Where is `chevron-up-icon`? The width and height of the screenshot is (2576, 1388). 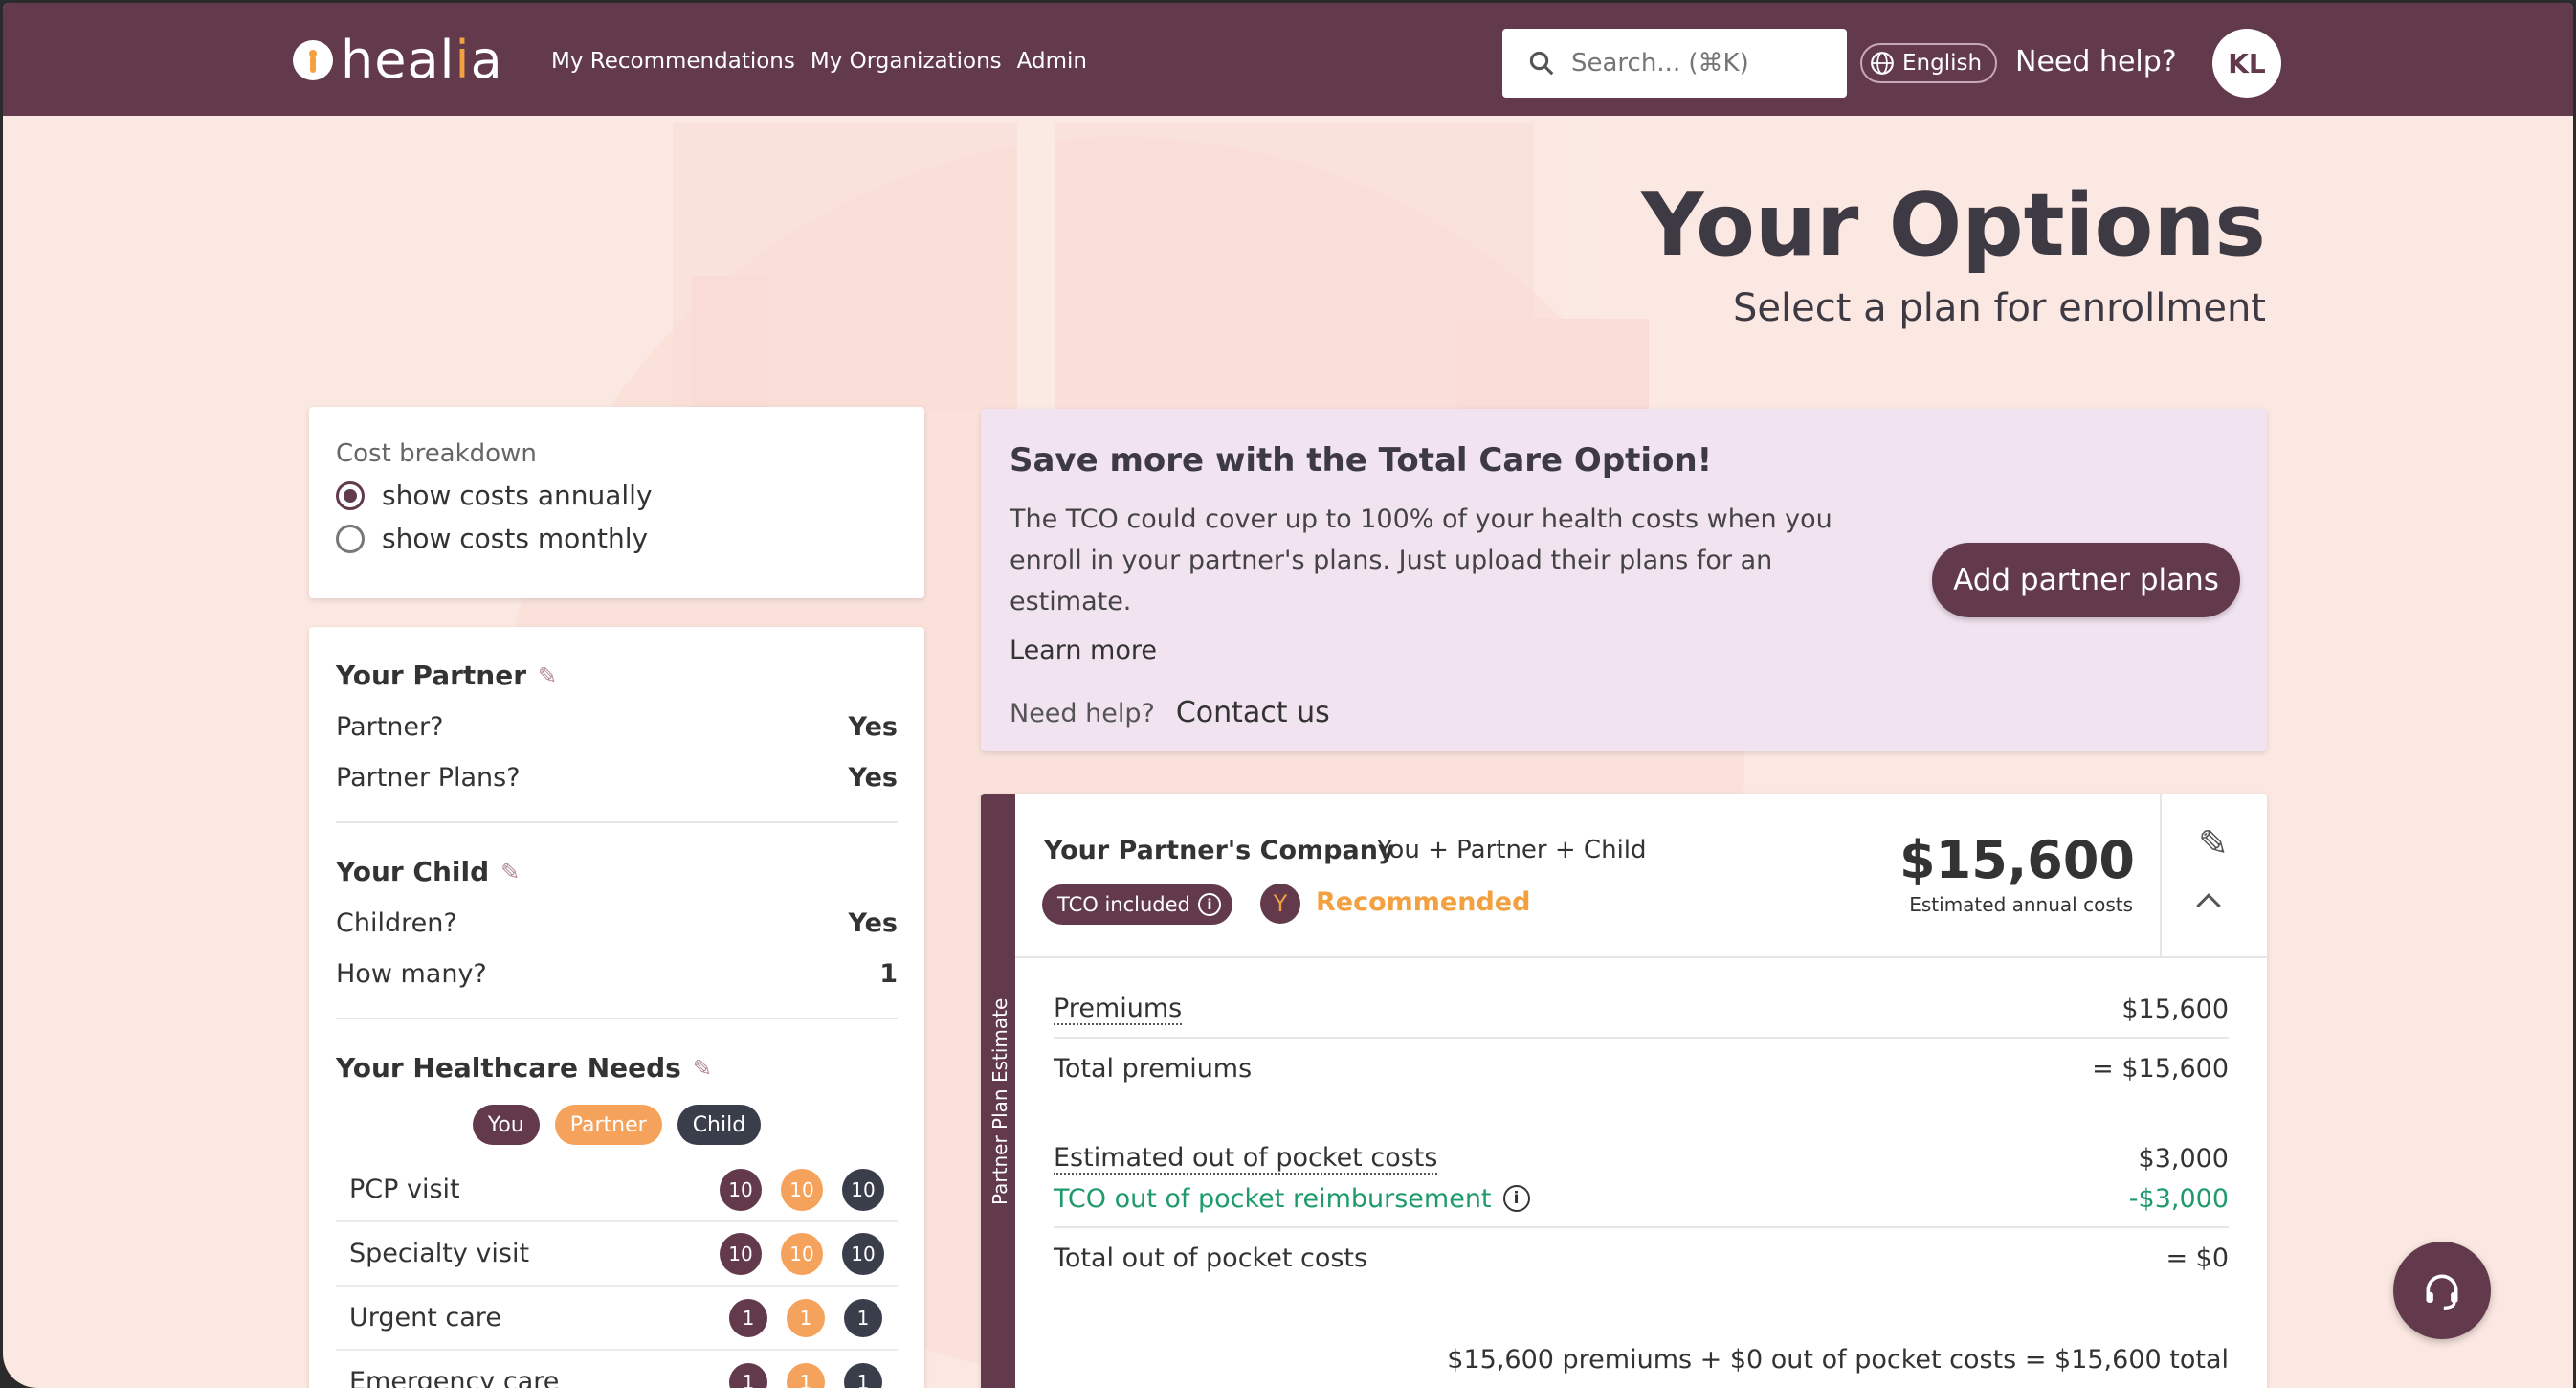 chevron-up-icon is located at coordinates (2208, 905).